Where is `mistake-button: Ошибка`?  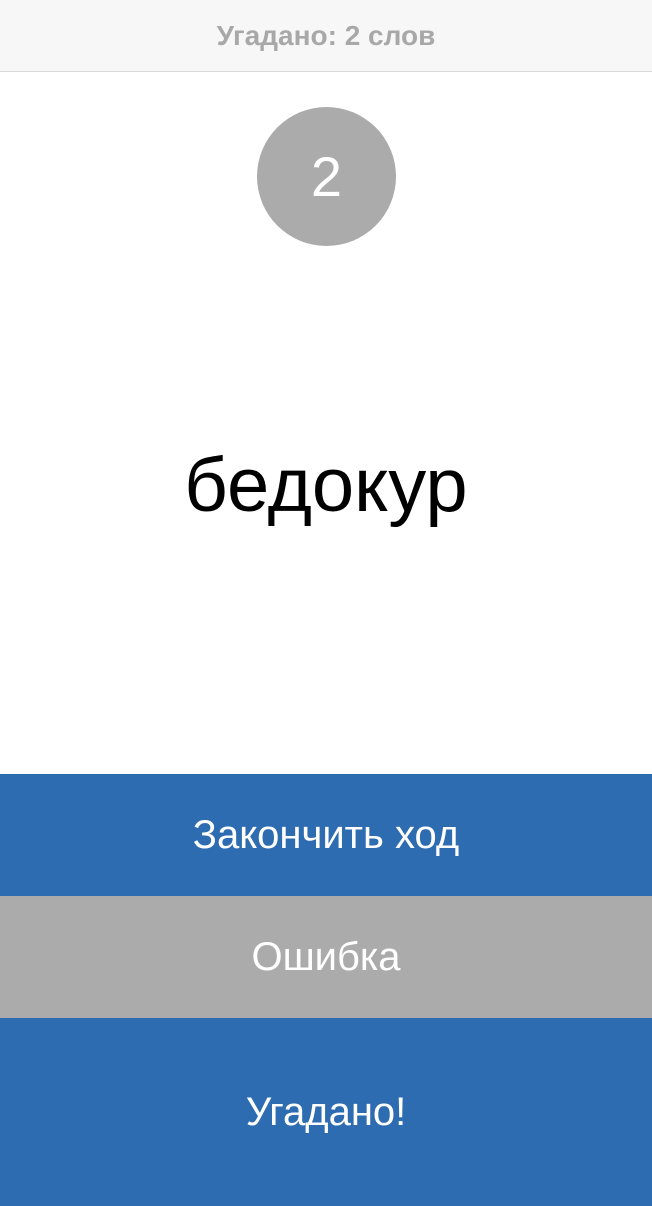
mistake-button: Ошибка is located at coordinates (326, 957).